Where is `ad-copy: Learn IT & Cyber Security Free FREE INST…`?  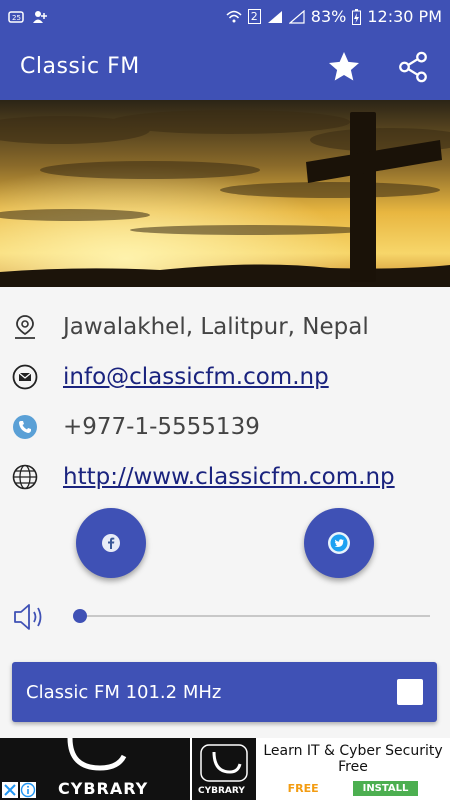
ad-copy: Learn IT & Cyber Security Free FREE INST… is located at coordinates (353, 769).